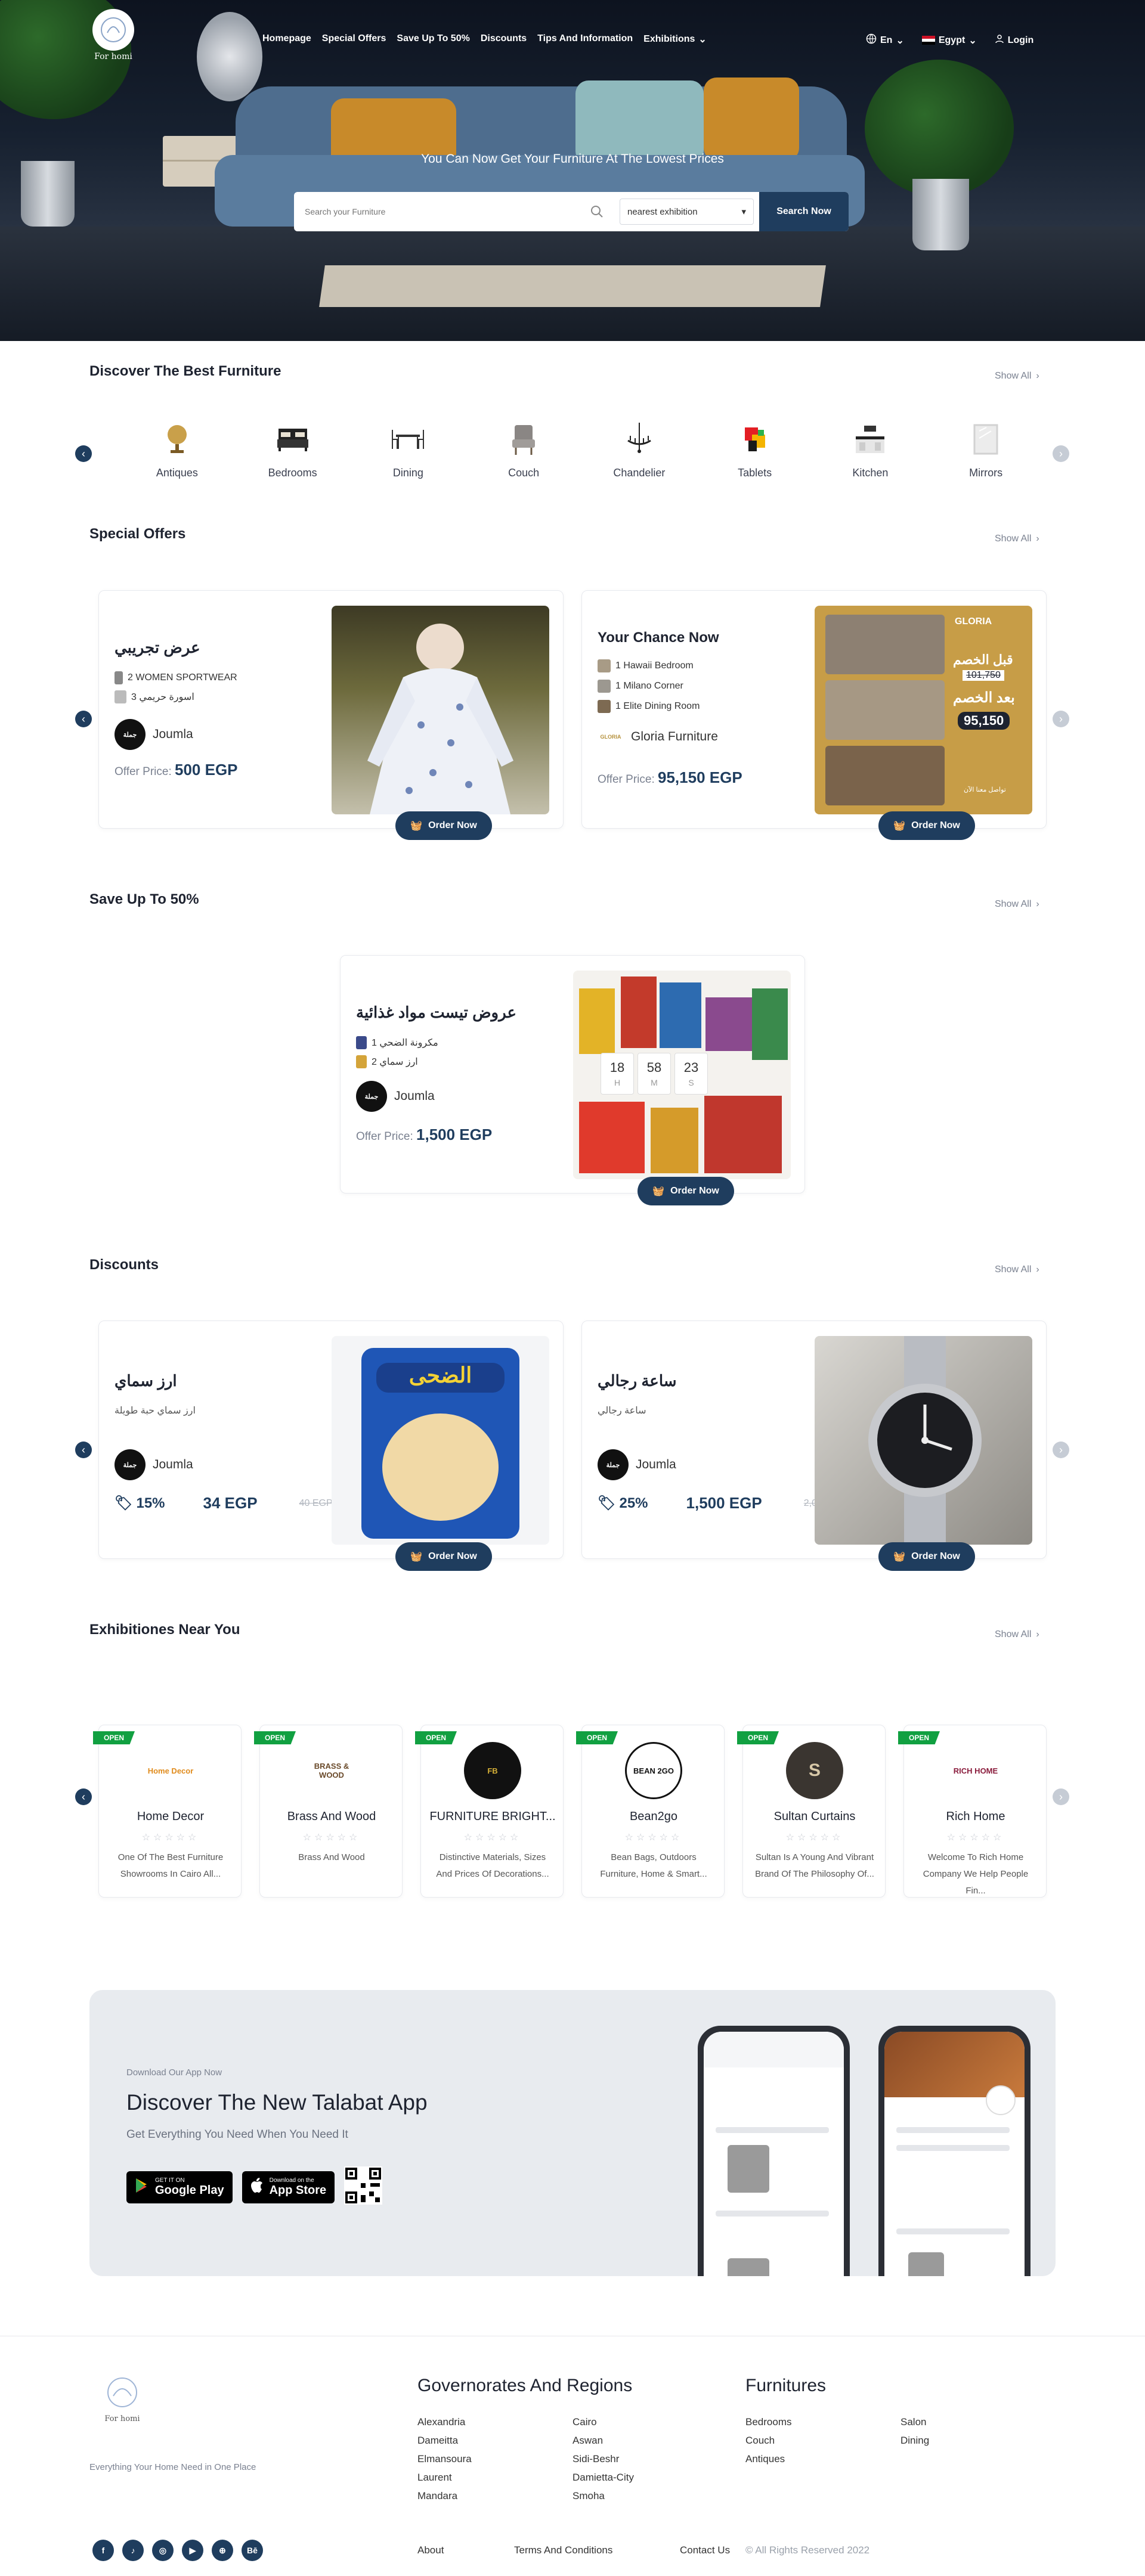 The height and width of the screenshot is (2576, 1145). I want to click on exhibitions-show-all: Show All ›, so click(1017, 1634).